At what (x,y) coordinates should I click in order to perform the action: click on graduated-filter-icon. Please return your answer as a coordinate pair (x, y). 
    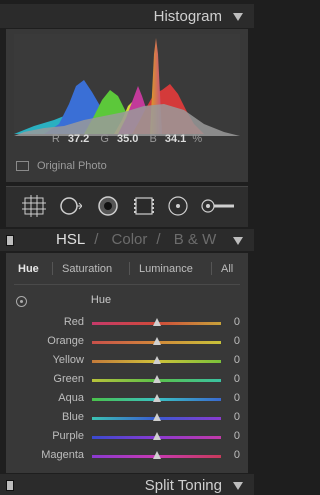
    Looking at the image, I should click on (144, 206).